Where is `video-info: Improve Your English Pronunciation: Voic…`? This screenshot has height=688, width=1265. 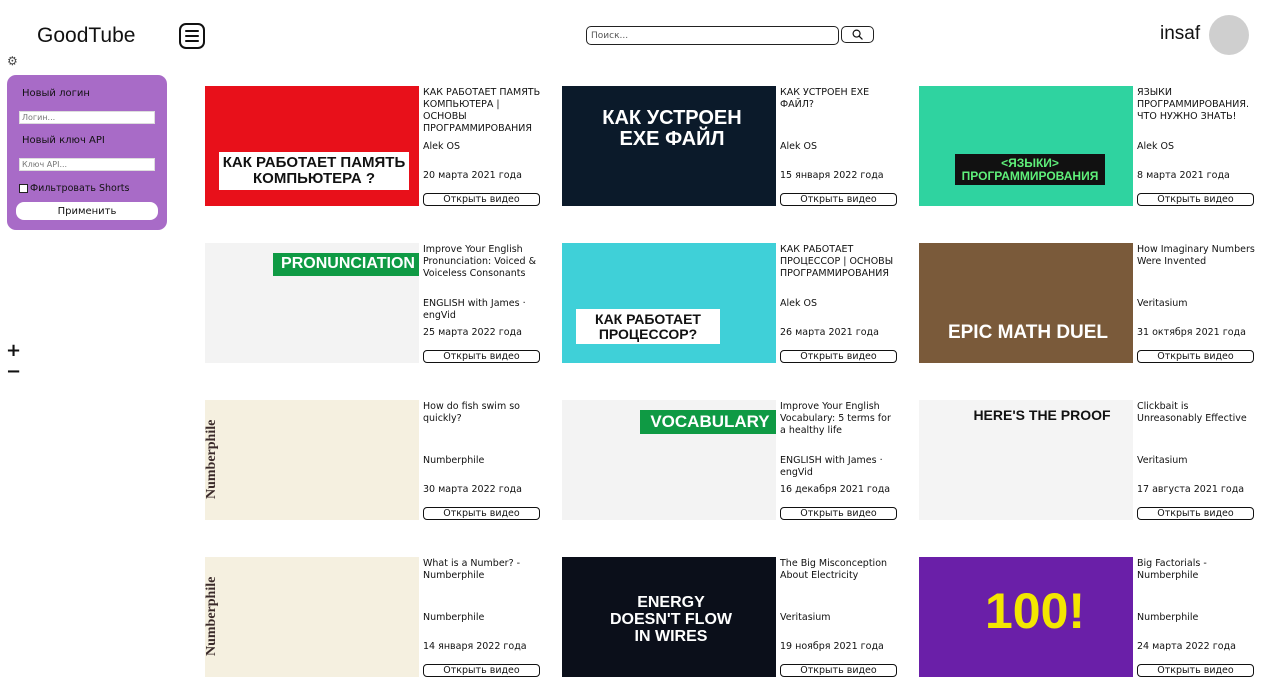 video-info: Improve Your English Pronunciation: Voic… is located at coordinates (482, 303).